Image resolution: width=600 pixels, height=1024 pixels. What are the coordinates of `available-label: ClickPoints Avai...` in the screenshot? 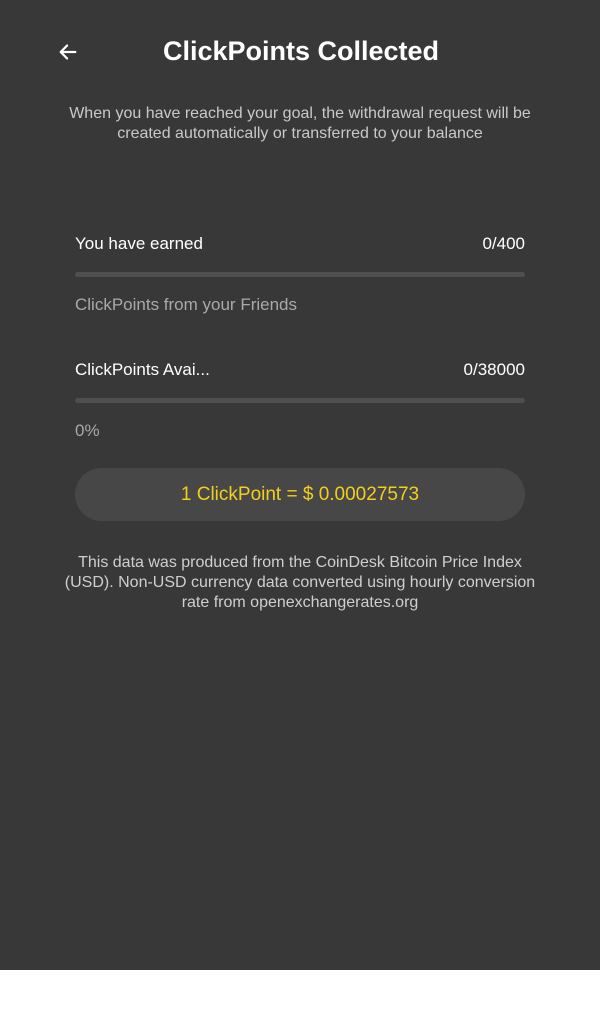 It's located at (142, 369).